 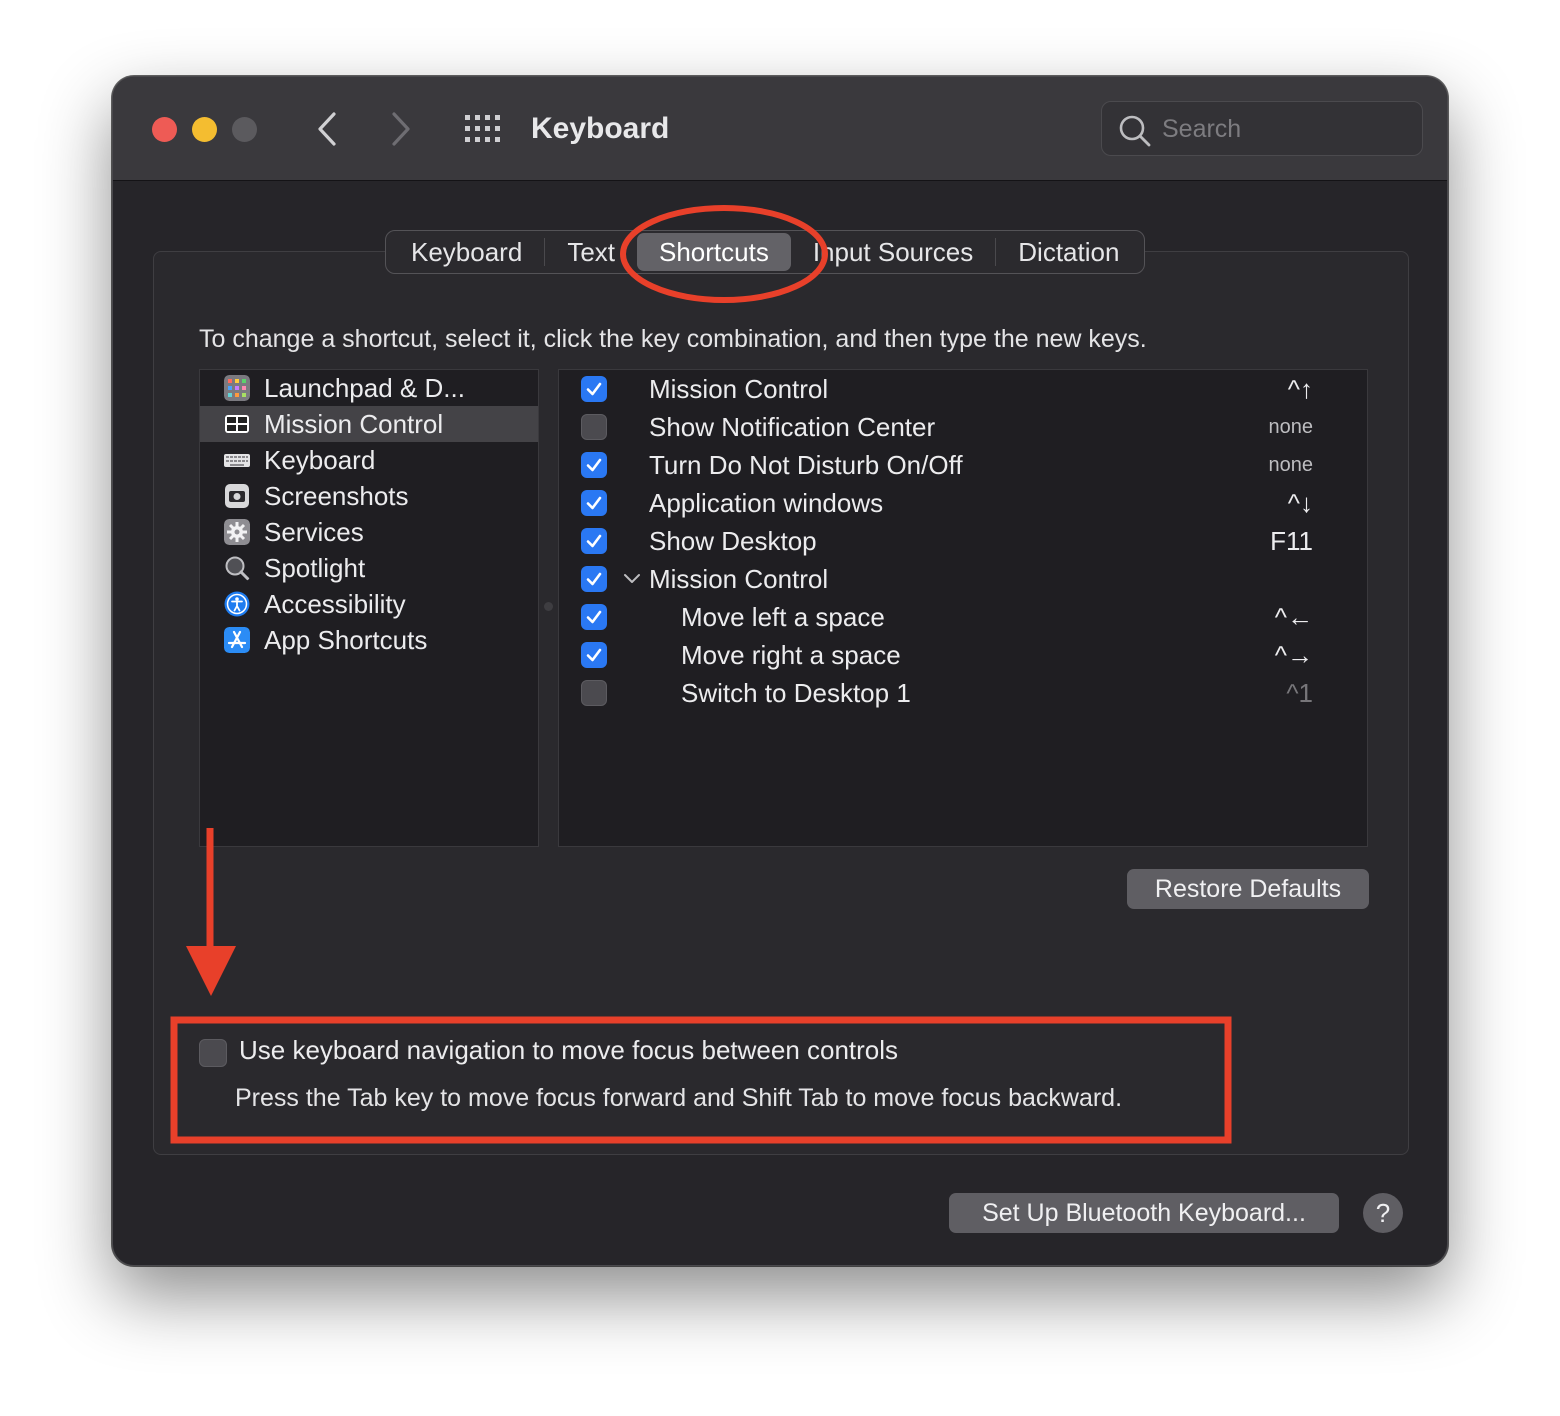 What do you see at coordinates (963, 655) in the screenshot?
I see `shortcut-row: Move right a space ^→` at bounding box center [963, 655].